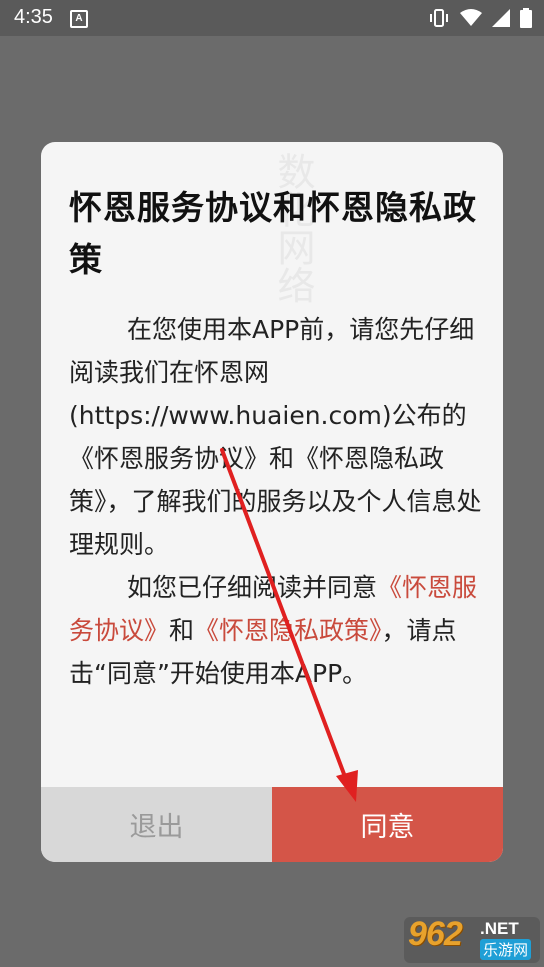 The width and height of the screenshot is (544, 967). I want to click on status-icons, so click(480, 20).